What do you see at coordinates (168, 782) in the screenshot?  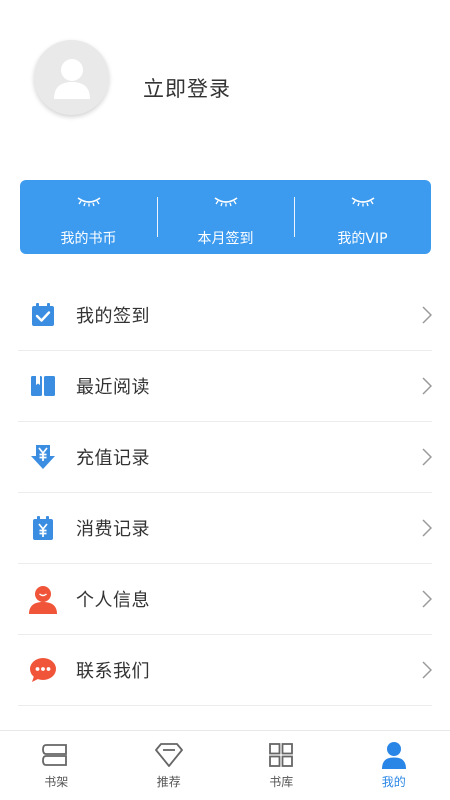 I see `tab-label: 推荐` at bounding box center [168, 782].